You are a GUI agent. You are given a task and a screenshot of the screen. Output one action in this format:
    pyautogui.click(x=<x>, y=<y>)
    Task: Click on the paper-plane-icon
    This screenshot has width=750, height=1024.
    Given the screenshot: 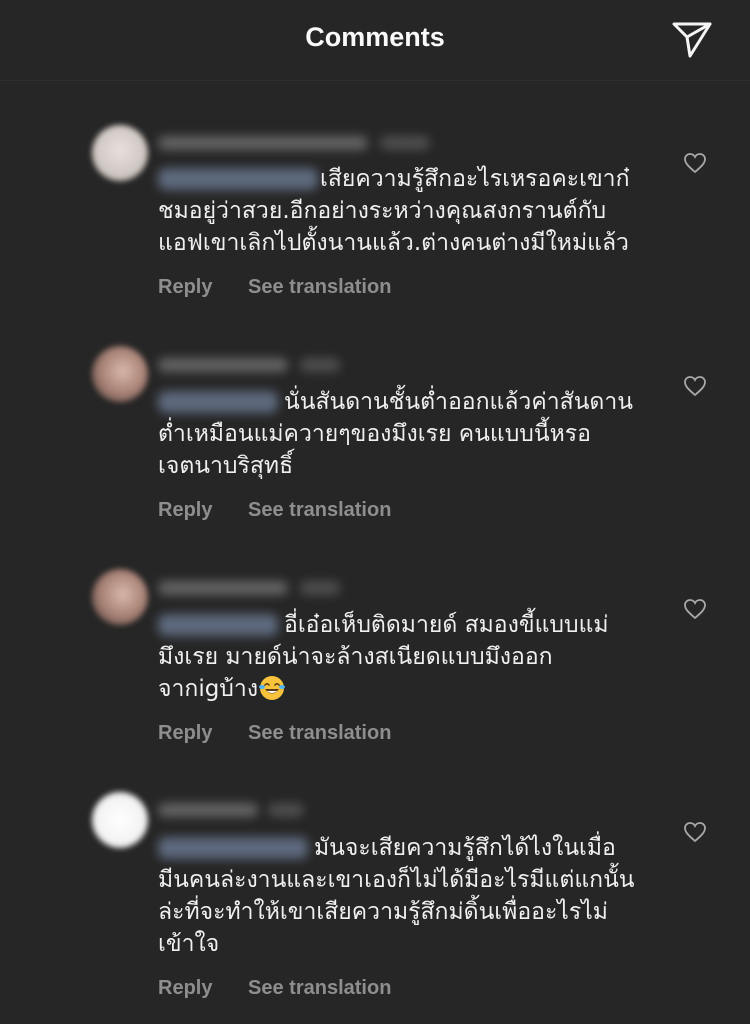 What is the action you would take?
    pyautogui.click(x=692, y=39)
    